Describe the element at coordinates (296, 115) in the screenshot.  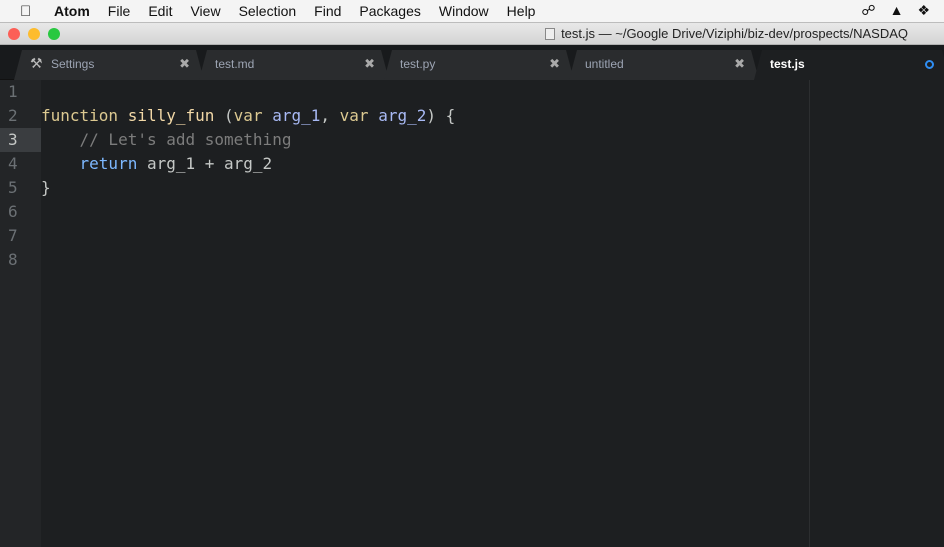
I see `parameter: arg_1` at that location.